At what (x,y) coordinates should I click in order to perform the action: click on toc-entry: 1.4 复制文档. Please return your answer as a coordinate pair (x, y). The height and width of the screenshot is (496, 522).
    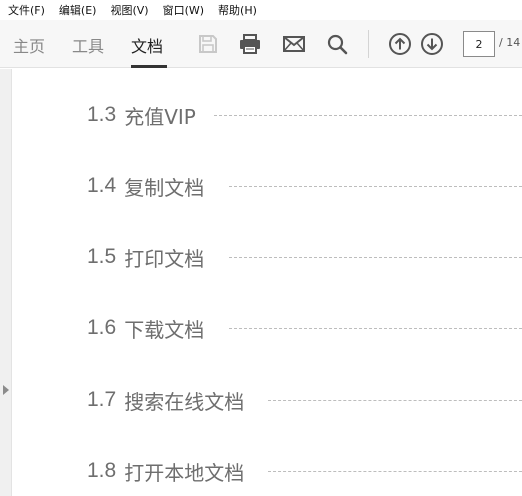
    Looking at the image, I should click on (145, 186).